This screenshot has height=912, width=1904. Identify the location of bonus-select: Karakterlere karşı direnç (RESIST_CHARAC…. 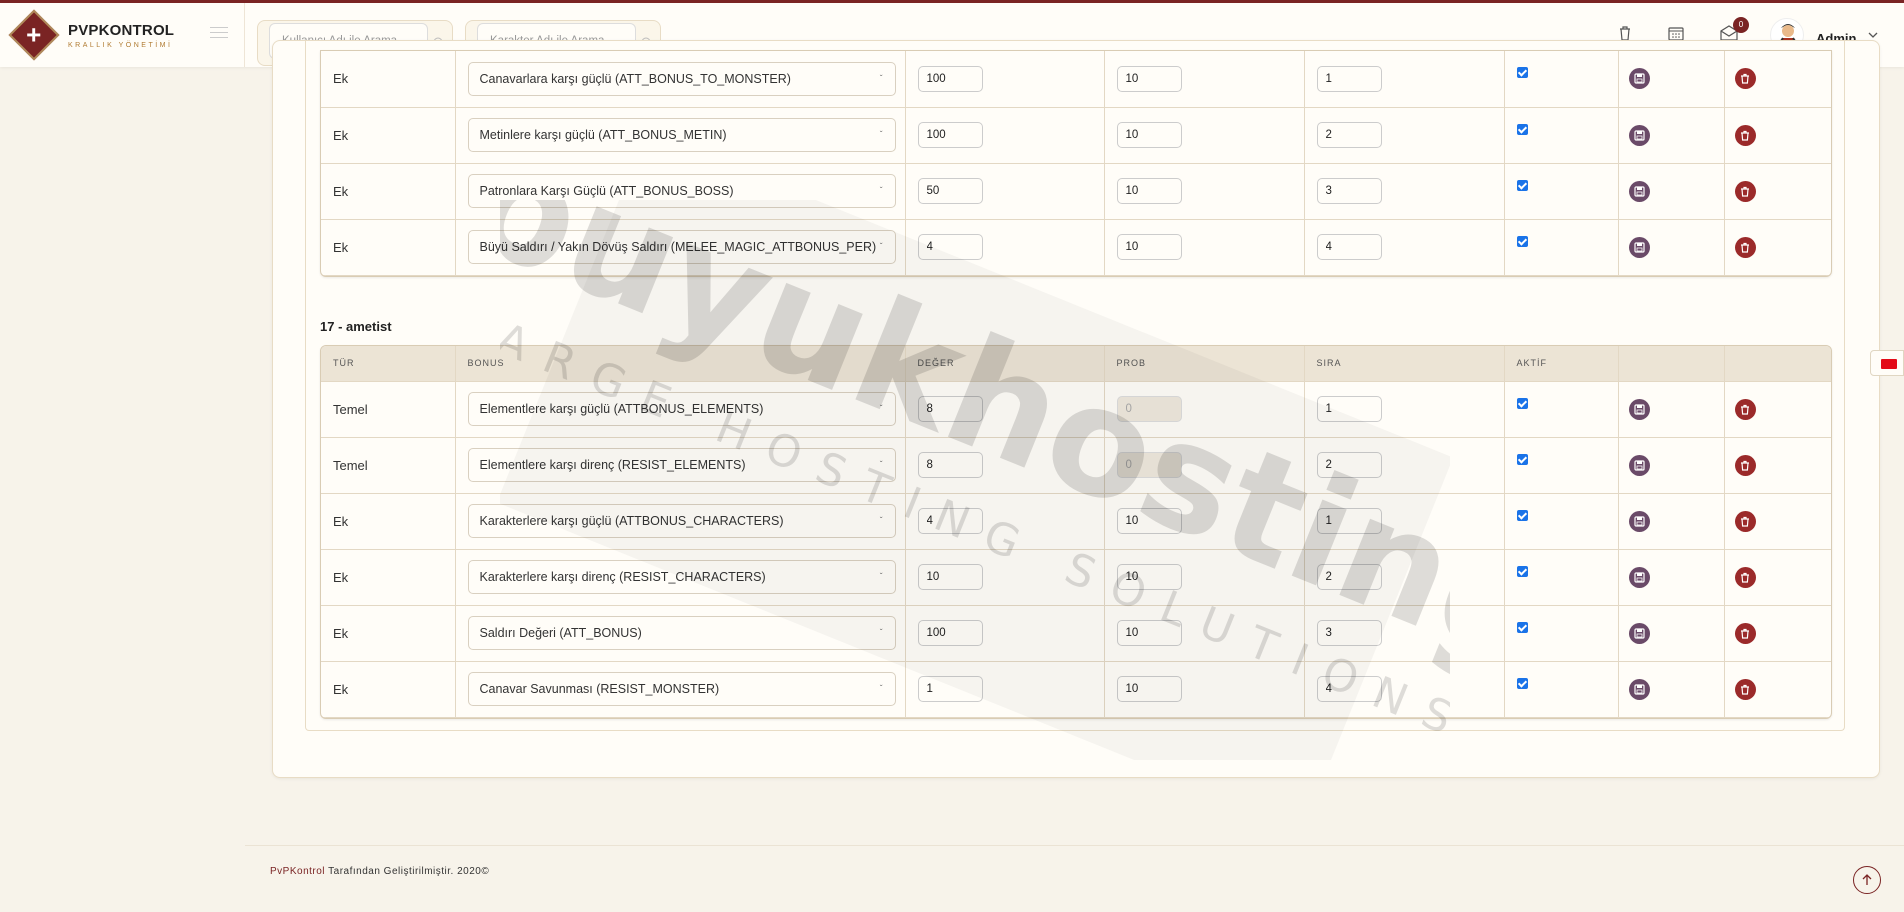
(681, 577).